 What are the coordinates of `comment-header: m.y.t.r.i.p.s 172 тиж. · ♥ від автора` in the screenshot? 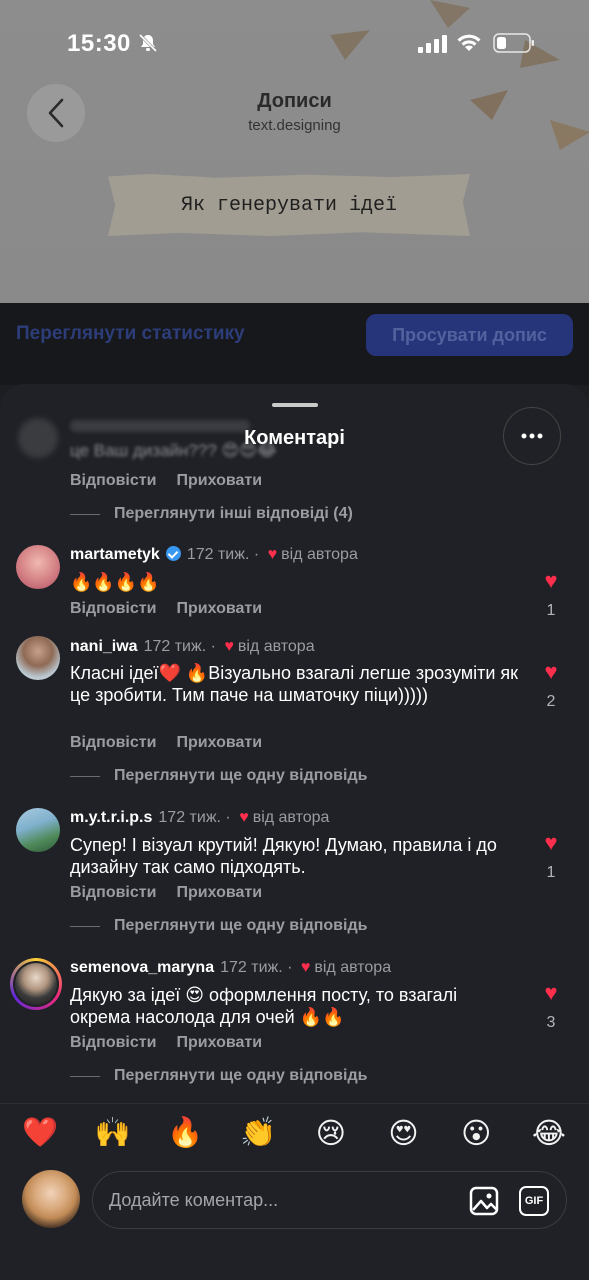 It's located at (200, 817).